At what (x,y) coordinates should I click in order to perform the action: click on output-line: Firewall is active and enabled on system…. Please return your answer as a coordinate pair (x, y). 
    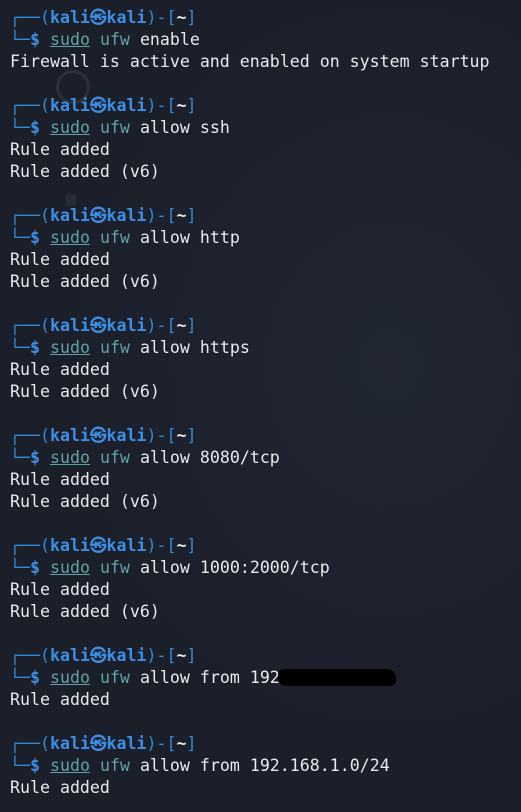
    Looking at the image, I should click on (250, 61).